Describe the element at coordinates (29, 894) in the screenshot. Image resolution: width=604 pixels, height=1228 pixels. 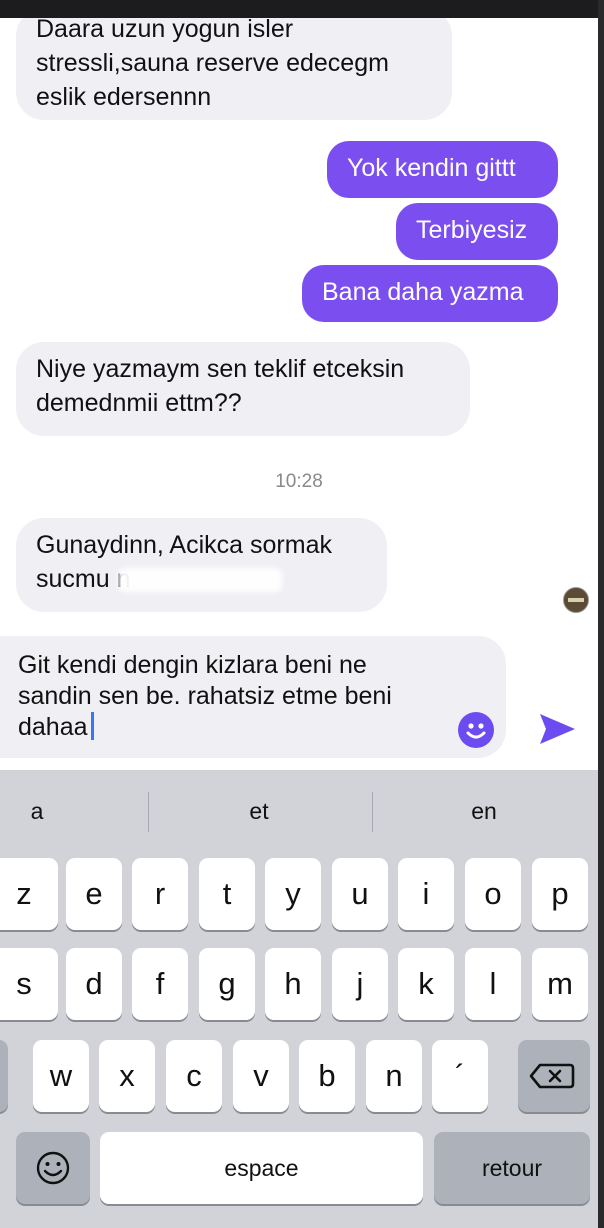
I see `key-z: z` at that location.